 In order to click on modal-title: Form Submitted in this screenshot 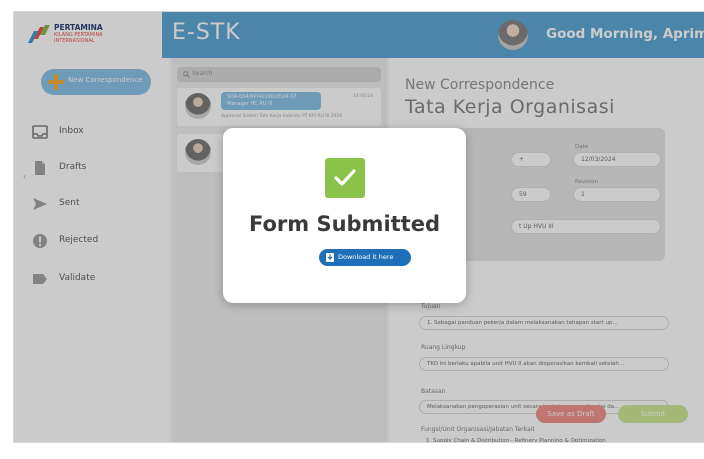, I will do `click(344, 224)`.